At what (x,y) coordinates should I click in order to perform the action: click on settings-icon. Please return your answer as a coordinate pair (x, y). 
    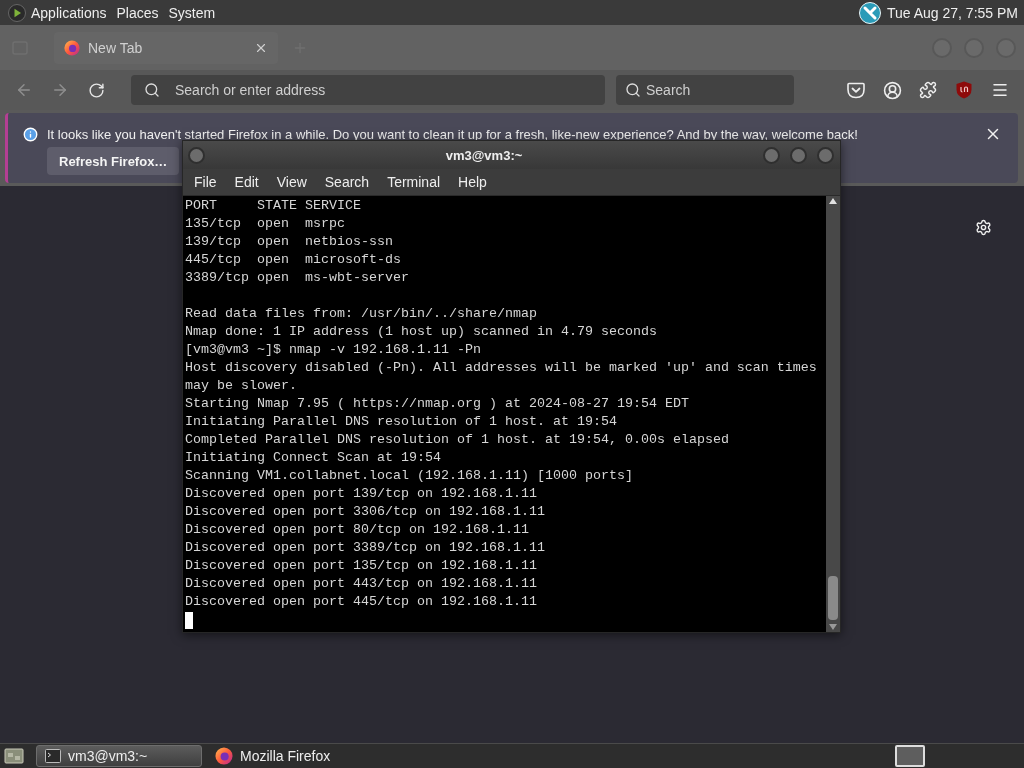
    Looking at the image, I should click on (983, 227).